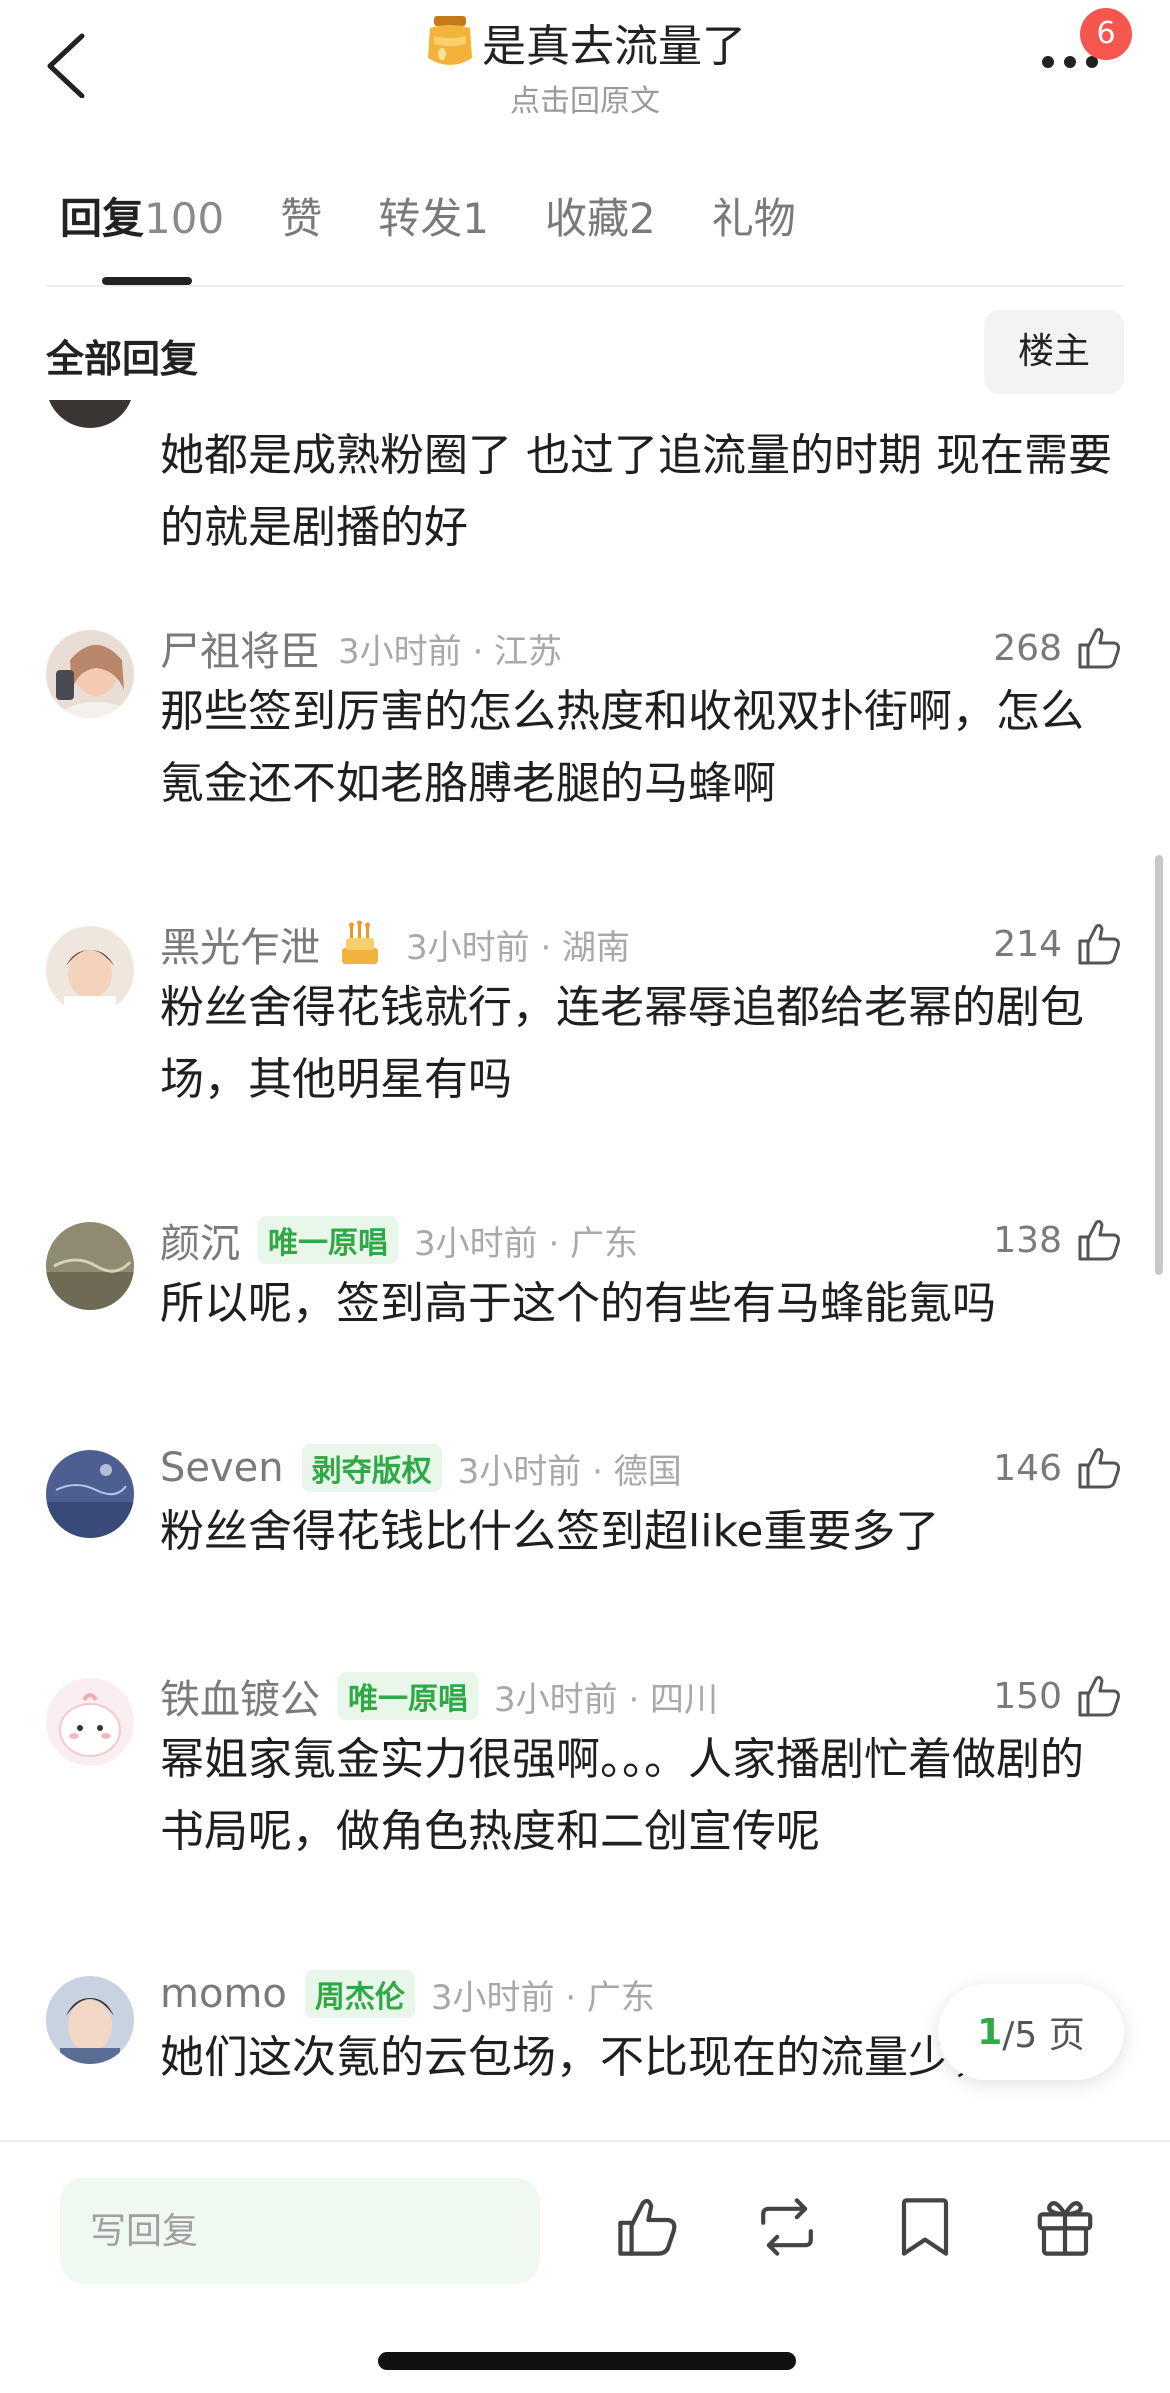  I want to click on comment-meta: momo 周杰伦 3小时前 · 广东, so click(407, 1994).